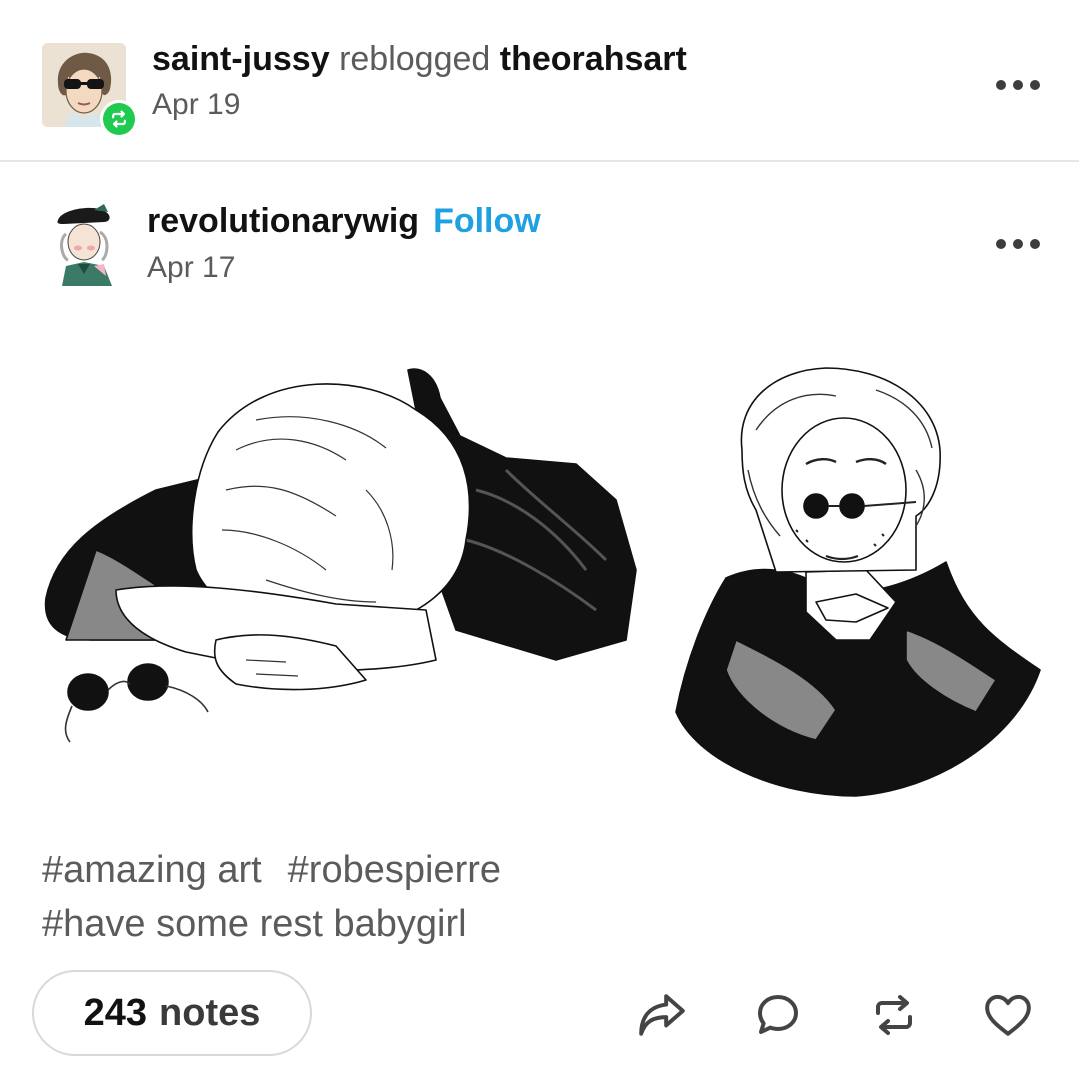 The image size is (1079, 1071). I want to click on notes-button: 243 notes, so click(172, 1013).